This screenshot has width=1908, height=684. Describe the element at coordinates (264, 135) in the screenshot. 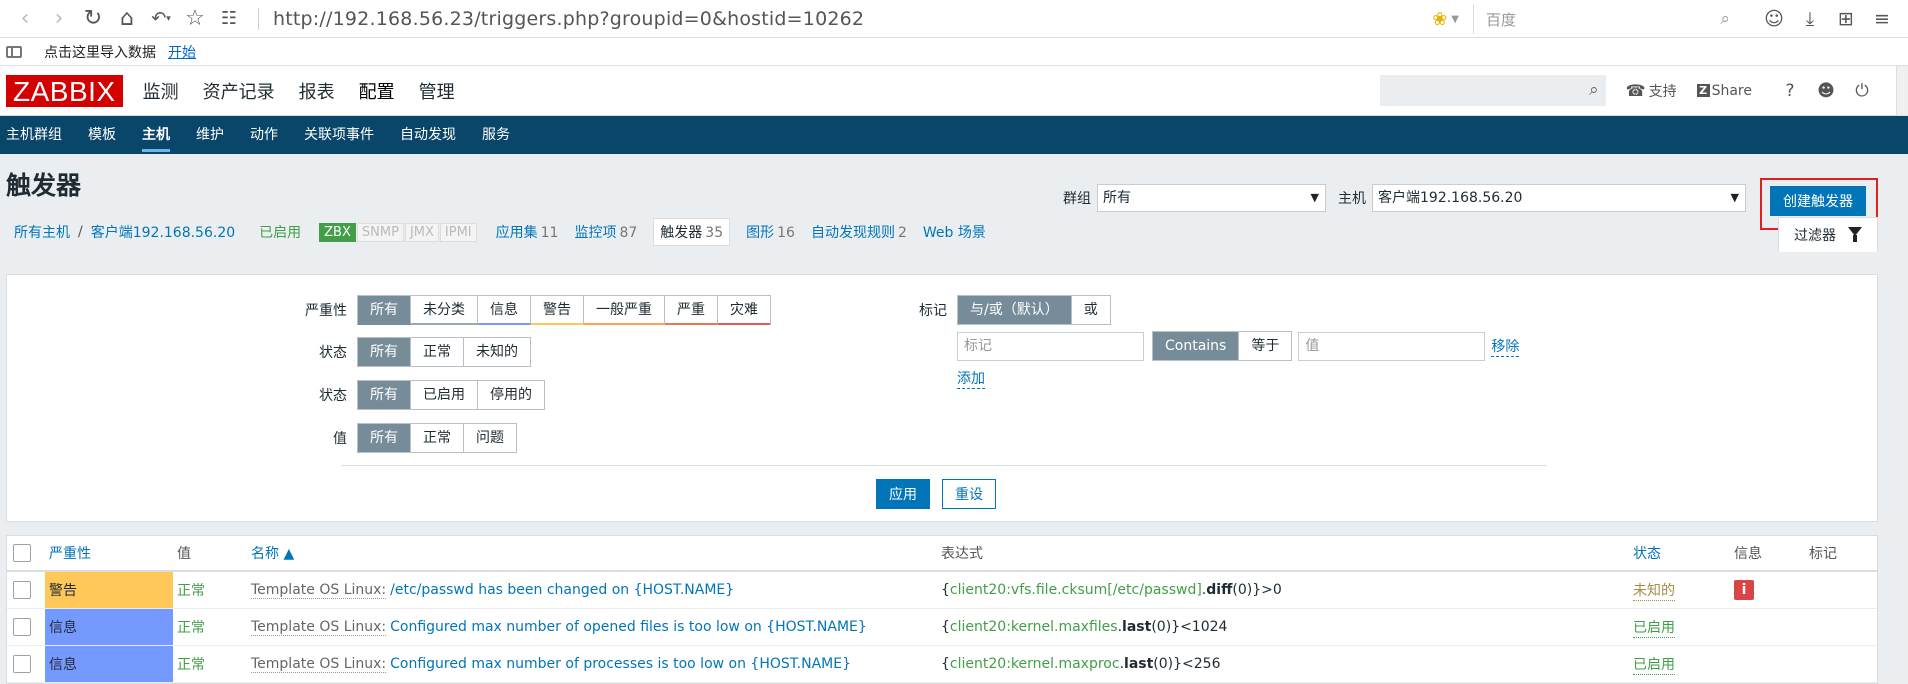

I see `sub-menu-actions: 动作` at that location.